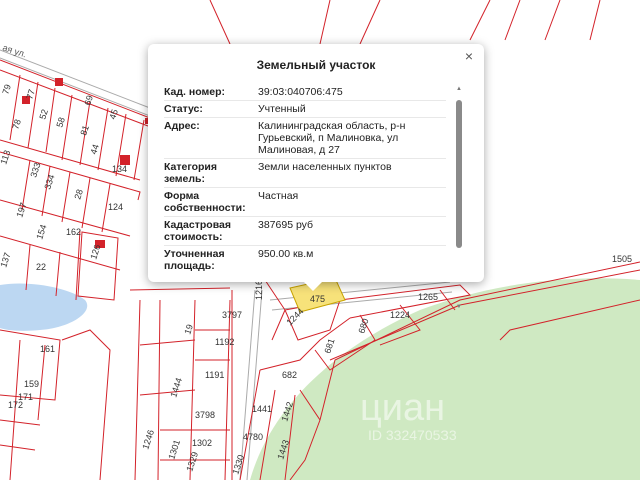  Describe the element at coordinates (317, 299) in the screenshot. I see `selected-plot-label: 475` at that location.